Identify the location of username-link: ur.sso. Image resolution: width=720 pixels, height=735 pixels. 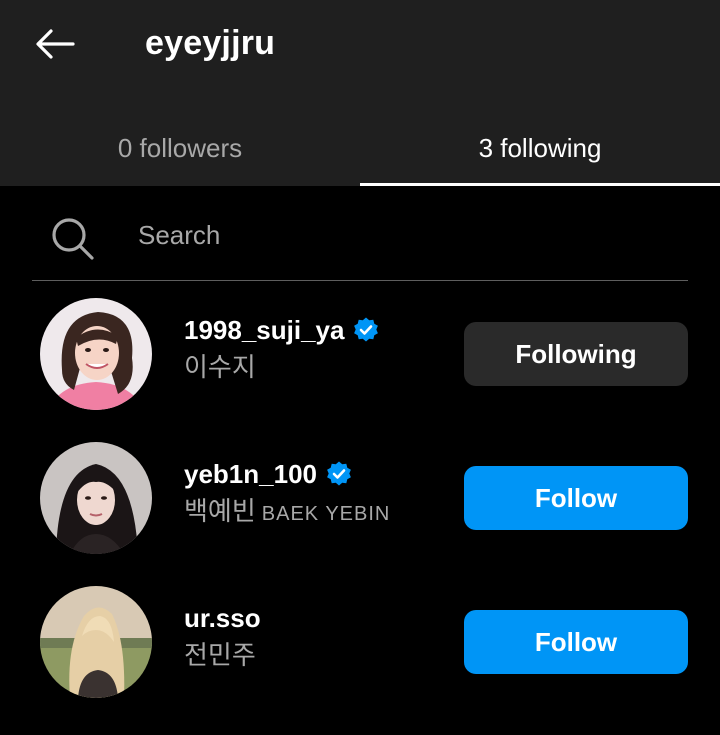
(222, 618).